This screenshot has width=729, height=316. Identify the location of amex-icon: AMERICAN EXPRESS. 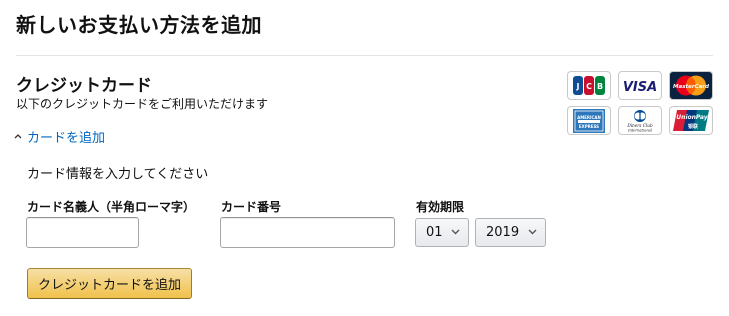
(589, 120).